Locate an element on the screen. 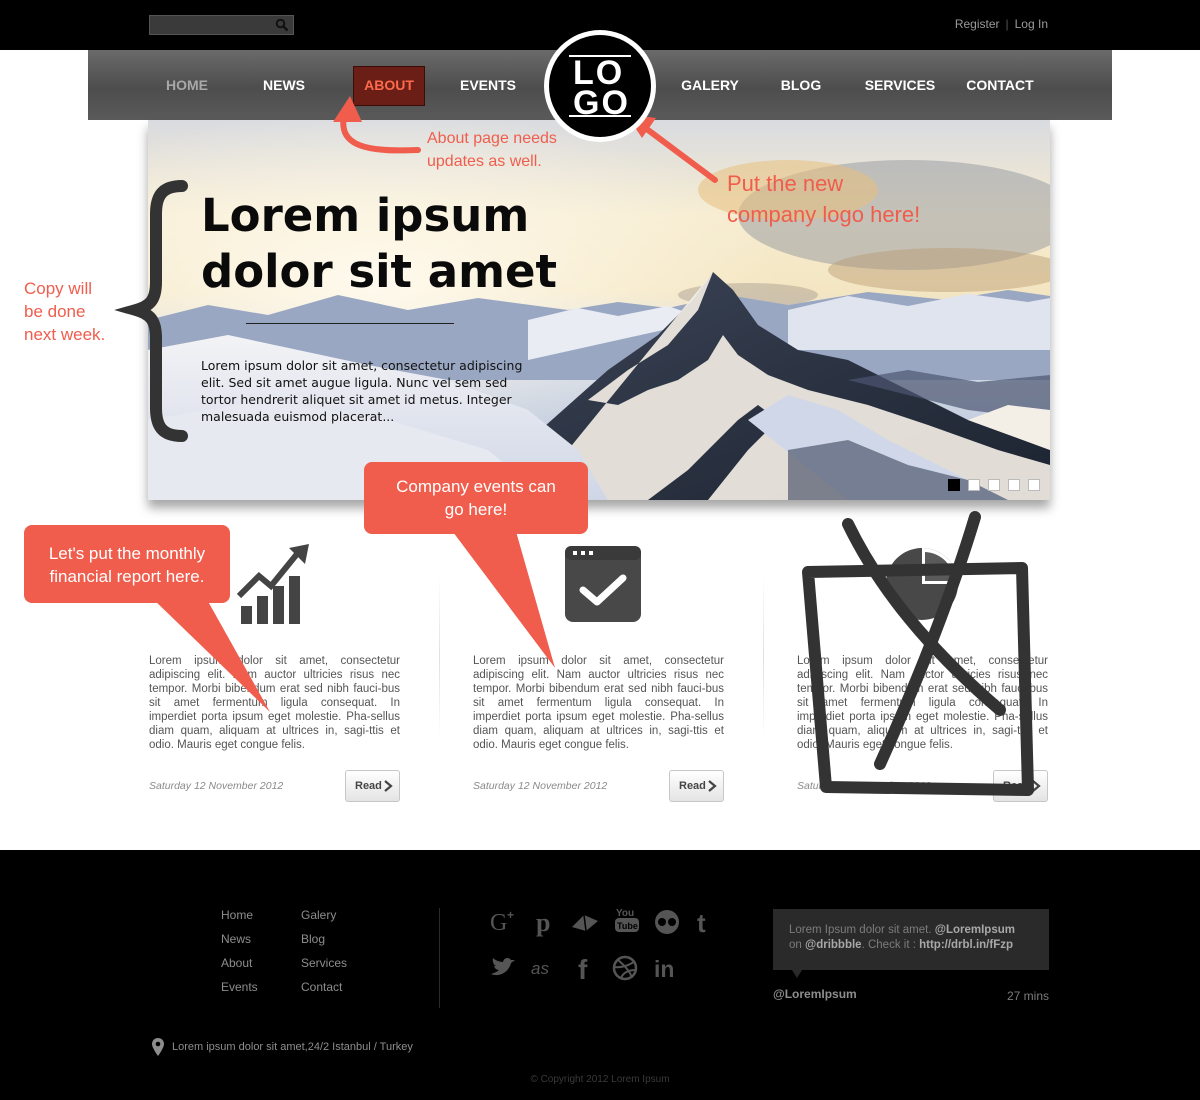 The image size is (1200, 1100). tweet-text: . Check it : is located at coordinates (888, 945).